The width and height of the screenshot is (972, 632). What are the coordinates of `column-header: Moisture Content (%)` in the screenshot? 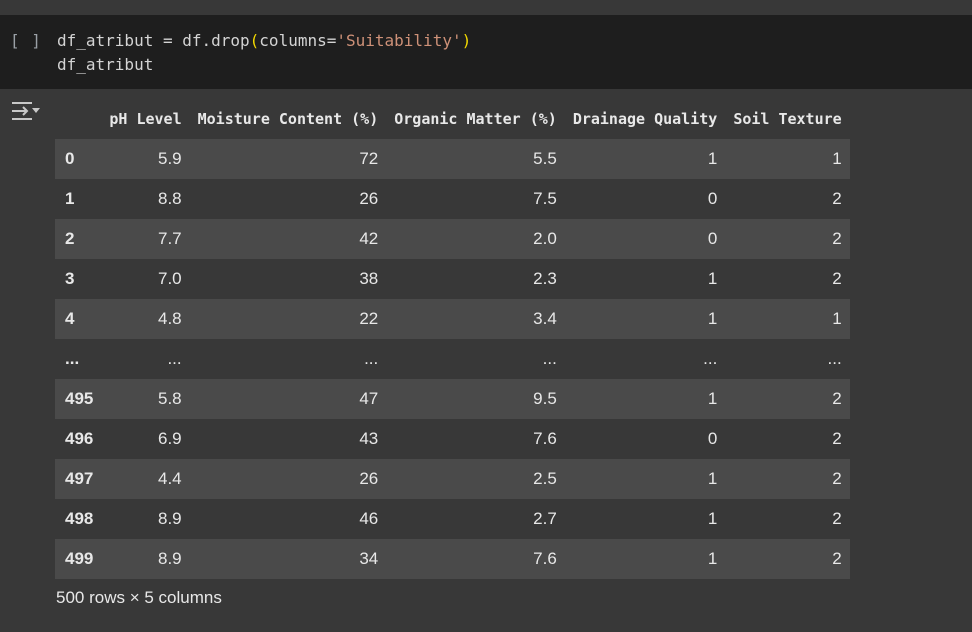 It's located at (288, 119).